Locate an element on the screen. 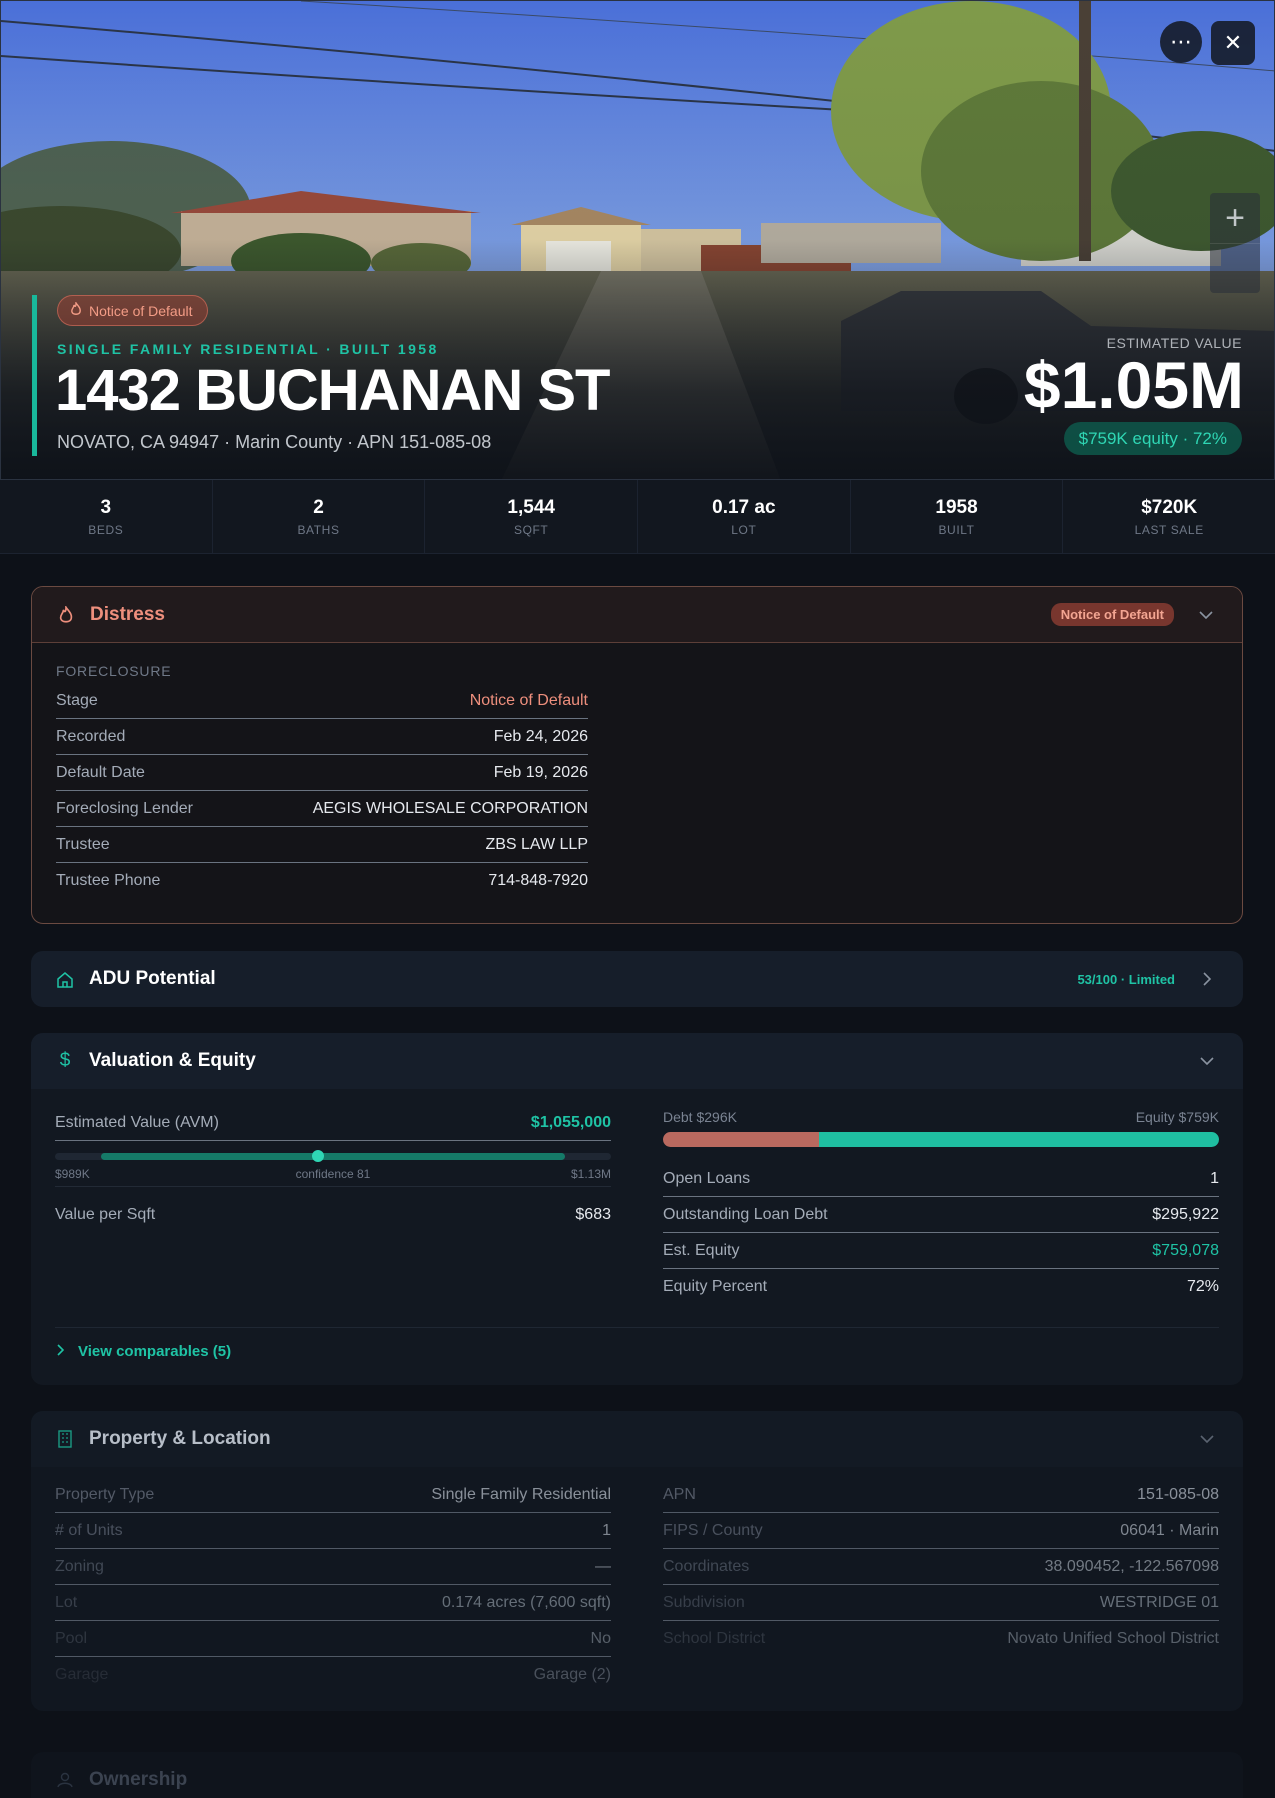 The width and height of the screenshot is (1275, 1798). home-icon is located at coordinates (65, 979).